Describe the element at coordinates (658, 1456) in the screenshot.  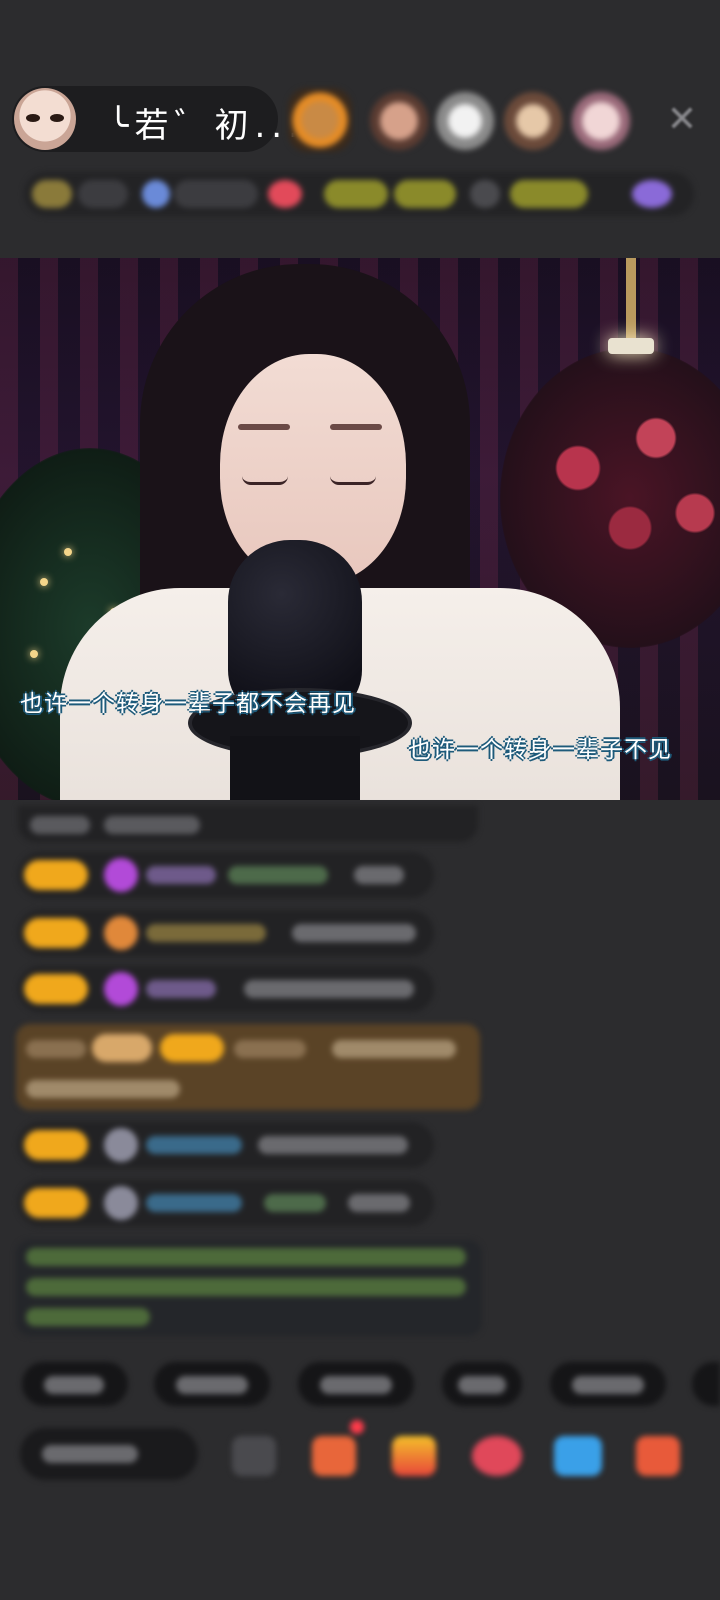
I see `activity-icon` at that location.